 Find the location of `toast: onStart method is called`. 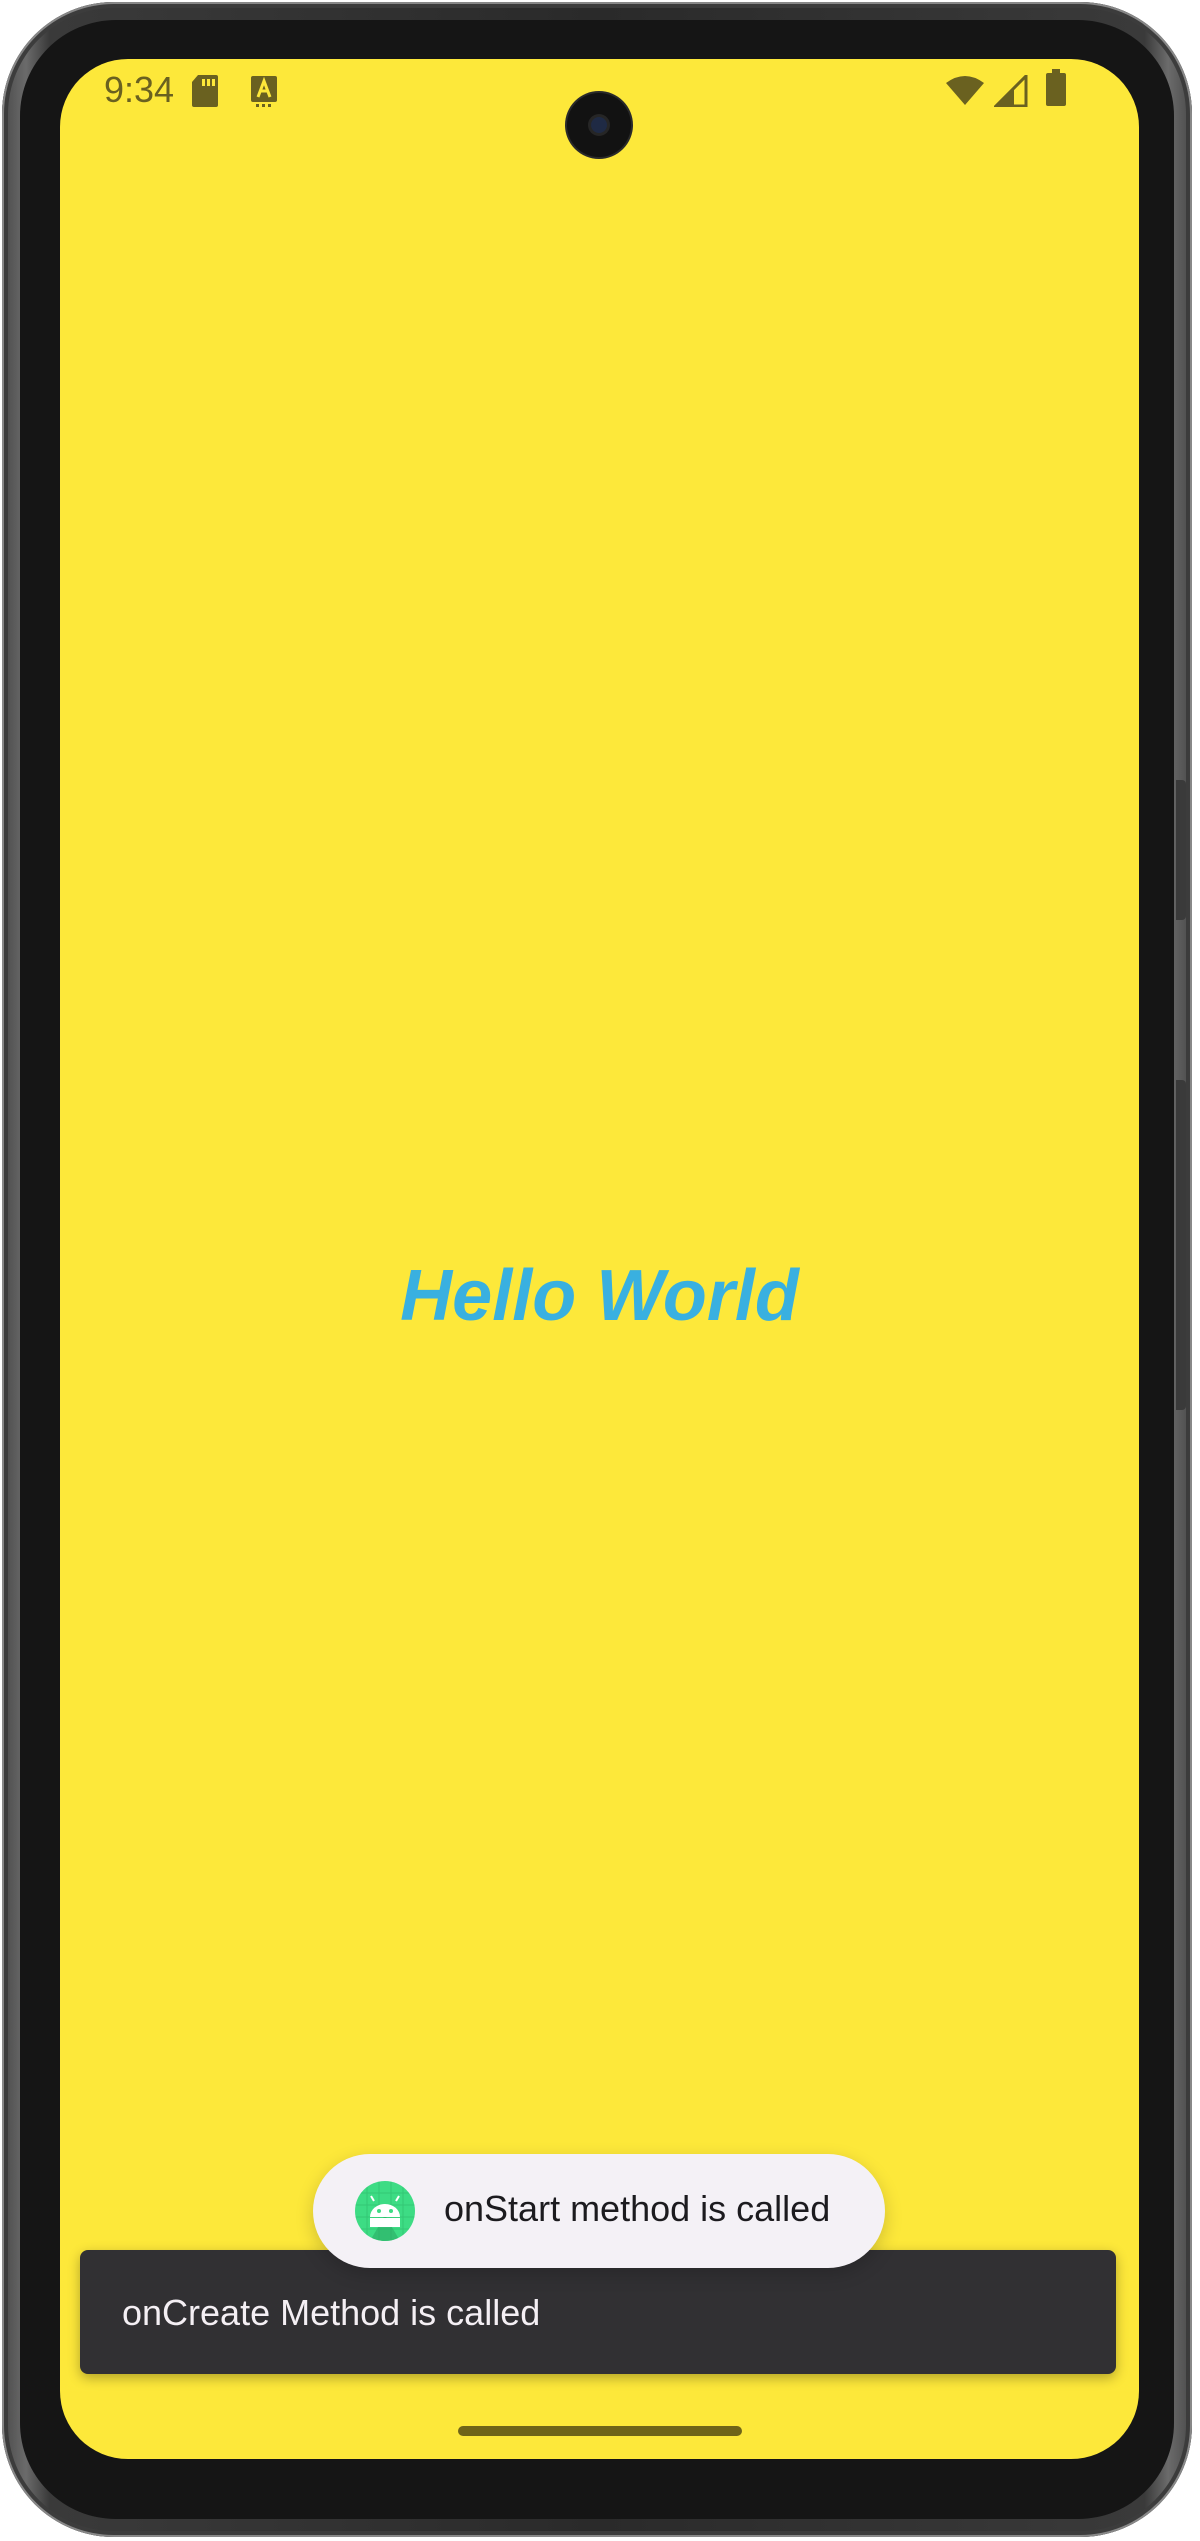

toast: onStart method is called is located at coordinates (599, 2211).